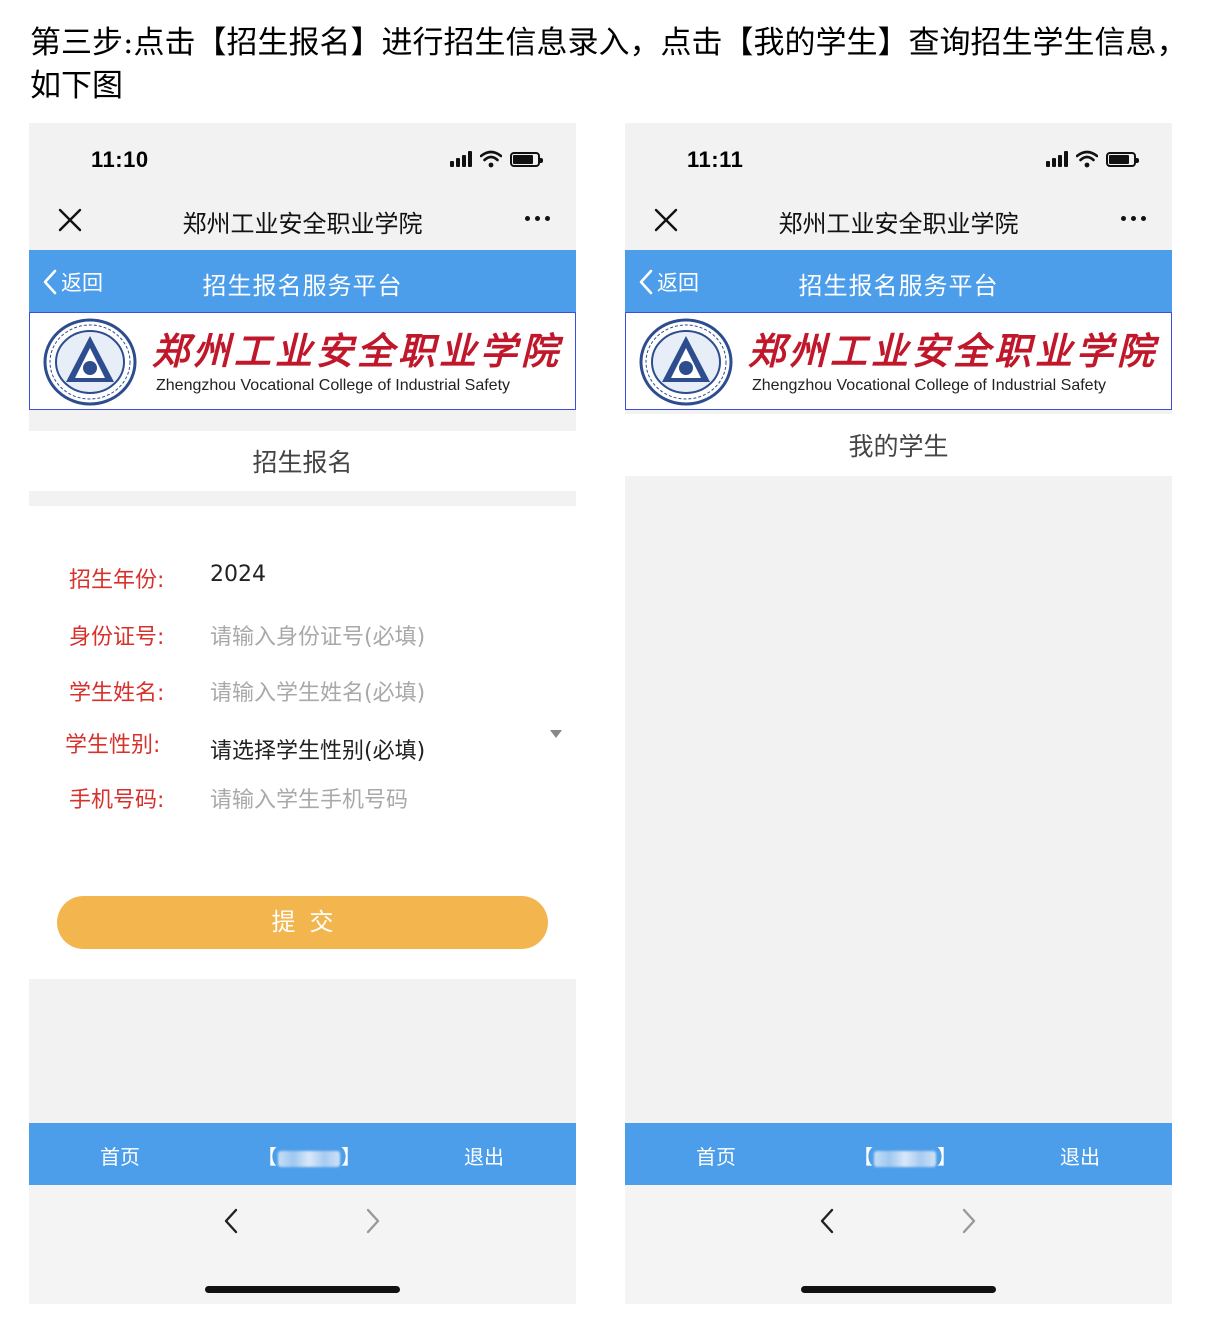 This screenshot has width=1205, height=1325. I want to click on form-row-year: 招生年份: 2024, so click(302, 576).